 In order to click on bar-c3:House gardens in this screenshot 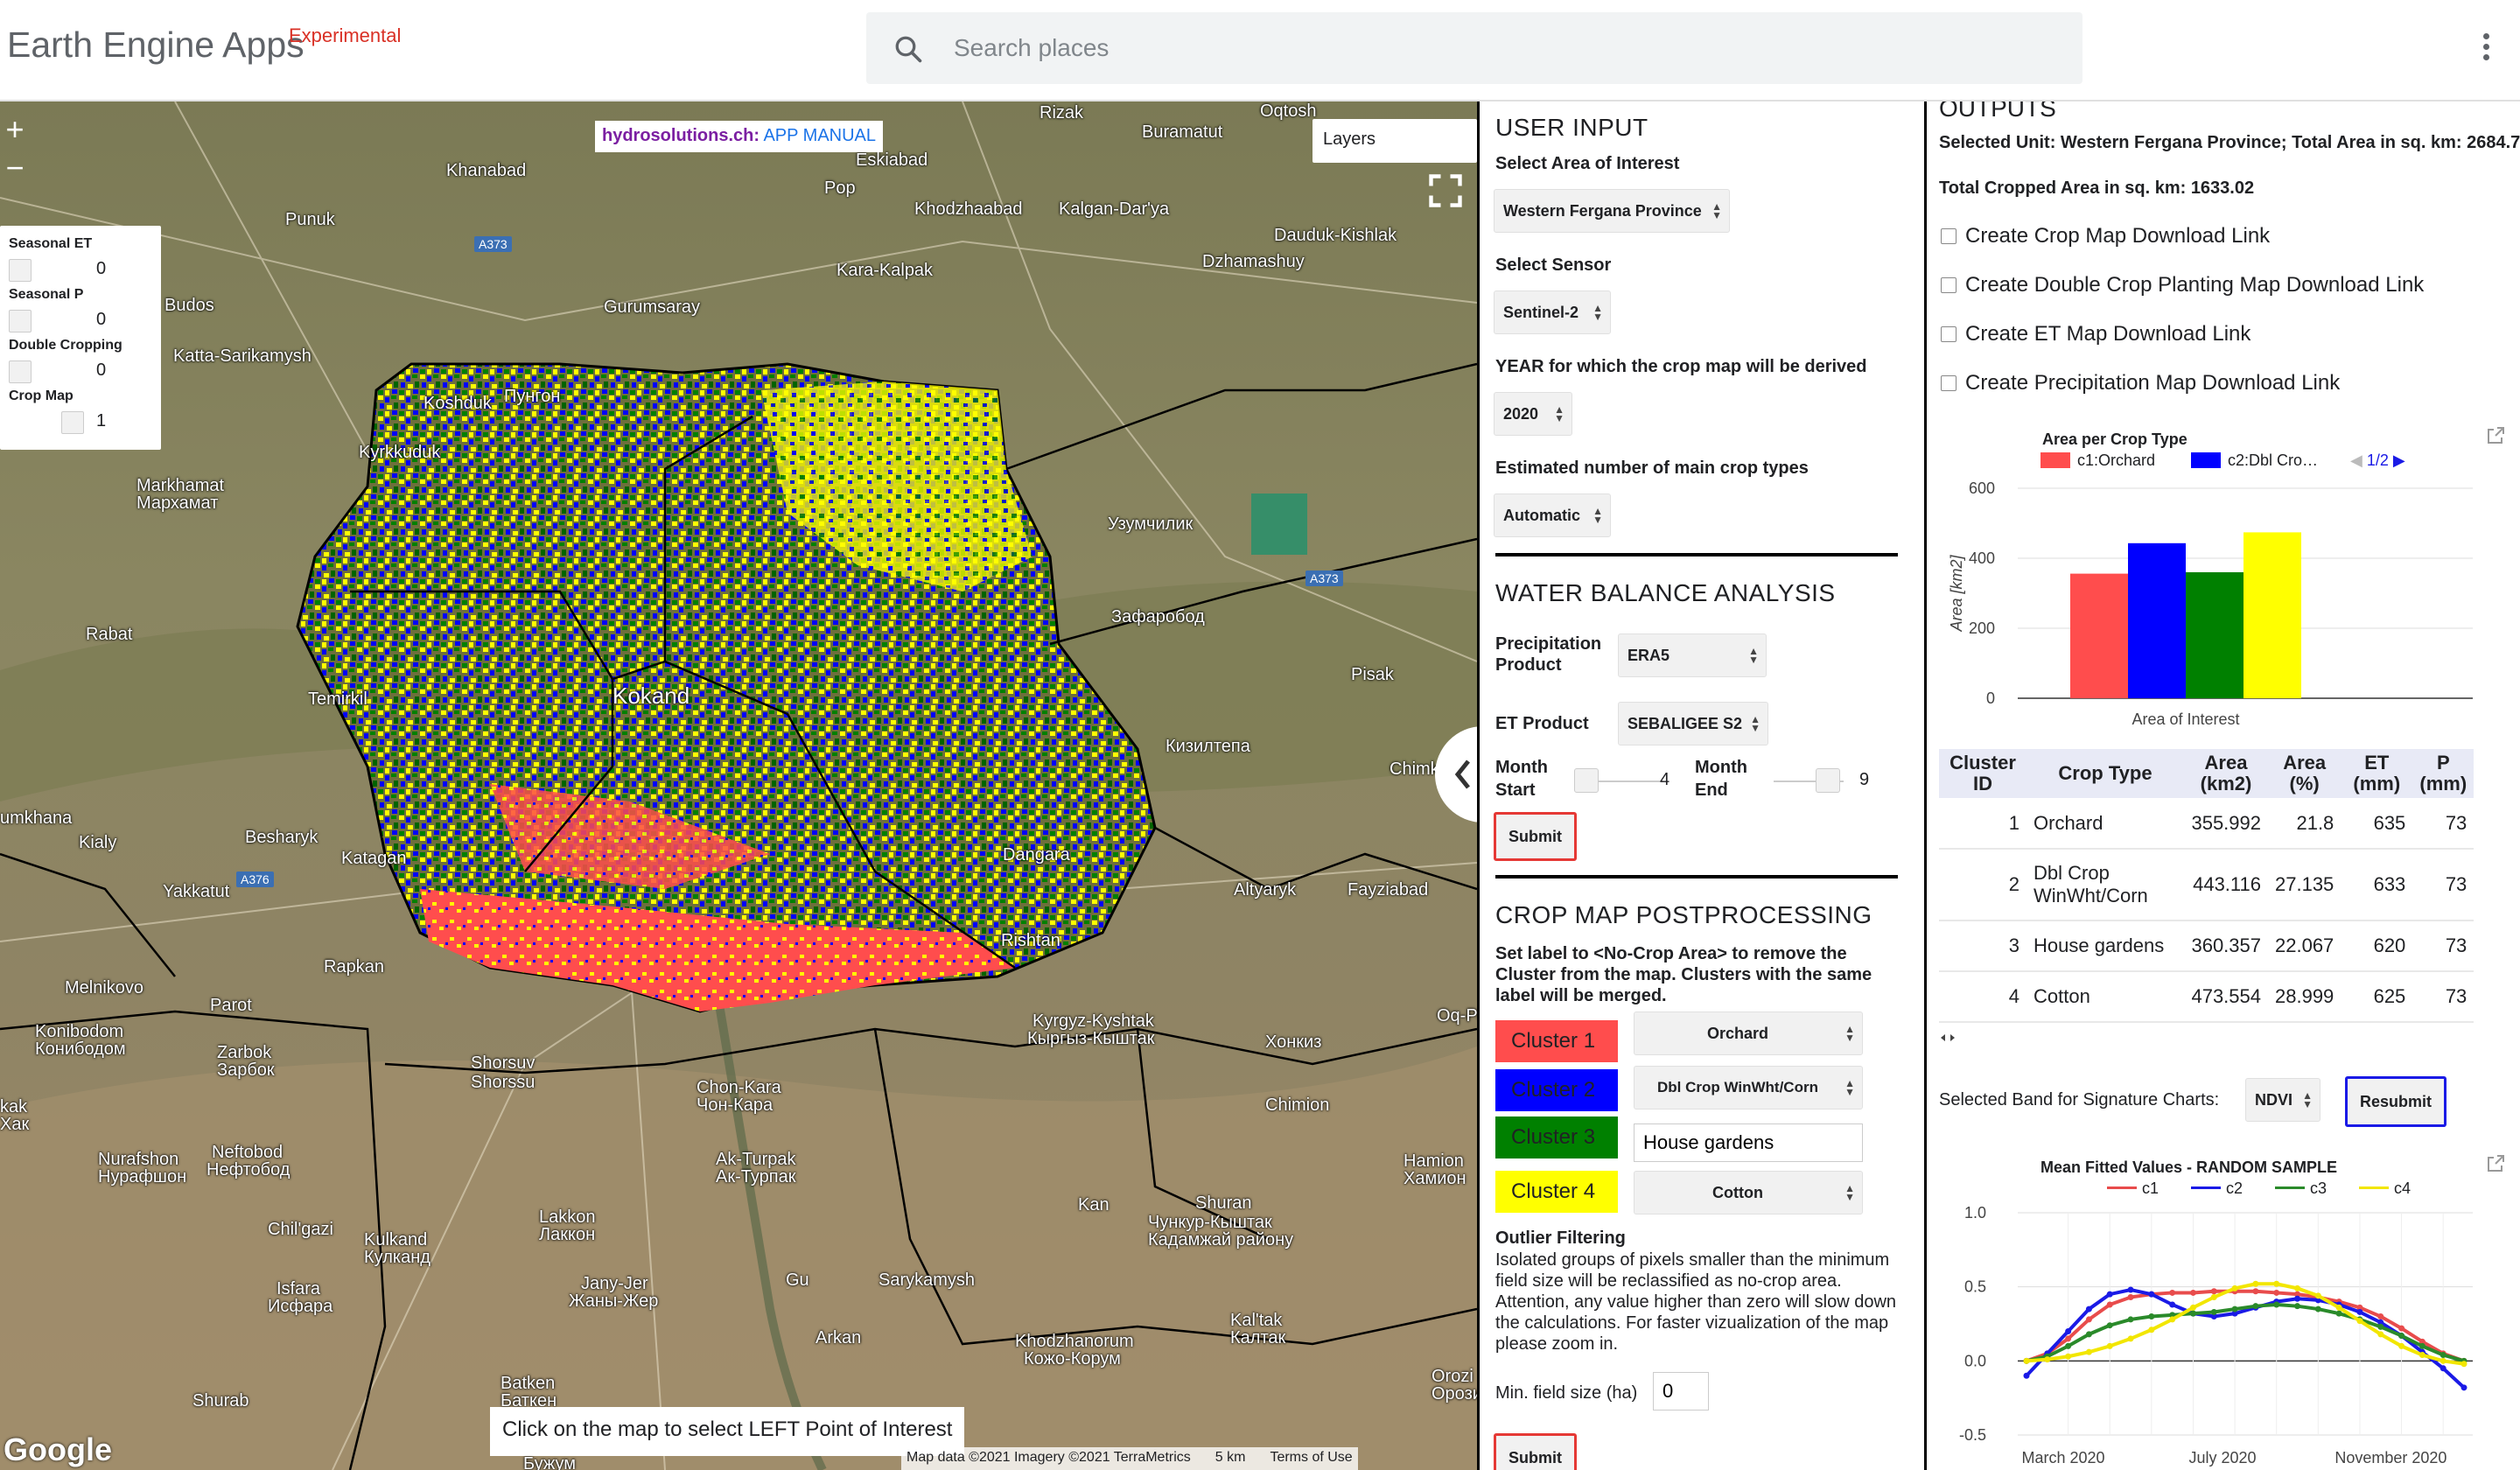, I will do `click(2215, 635)`.